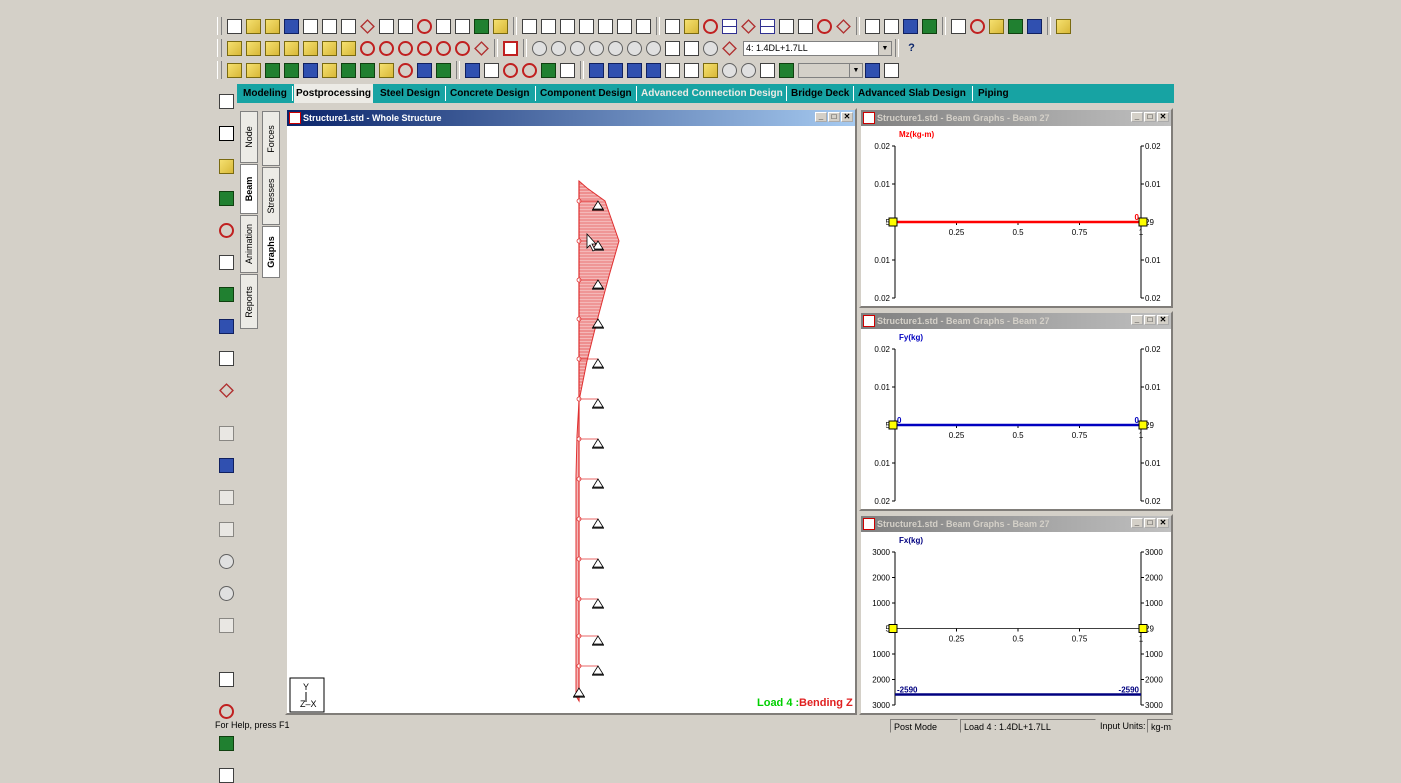  Describe the element at coordinates (1063, 26) in the screenshot. I see `lightbulb-icon` at that location.